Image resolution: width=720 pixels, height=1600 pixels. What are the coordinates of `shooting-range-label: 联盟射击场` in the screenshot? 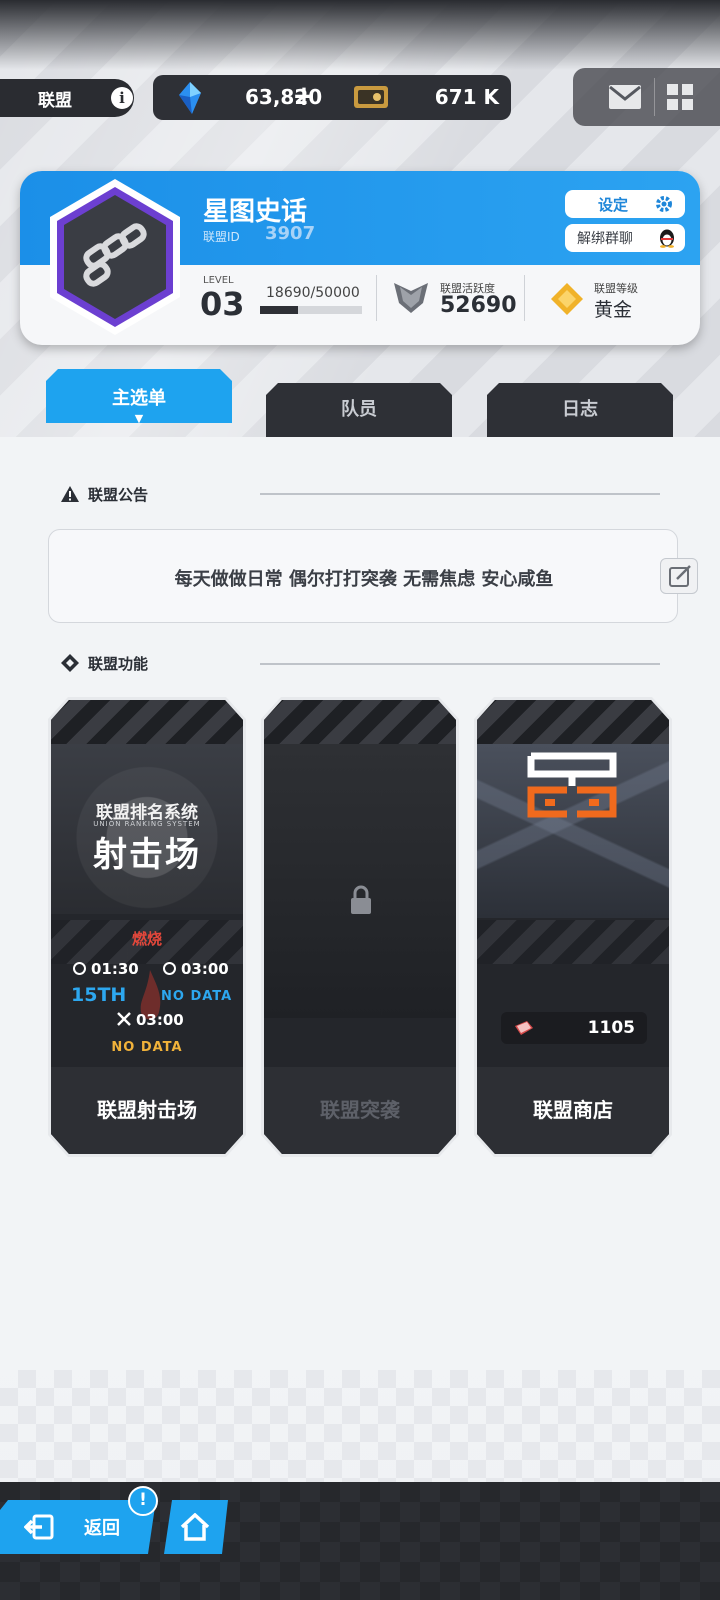 It's located at (147, 1110).